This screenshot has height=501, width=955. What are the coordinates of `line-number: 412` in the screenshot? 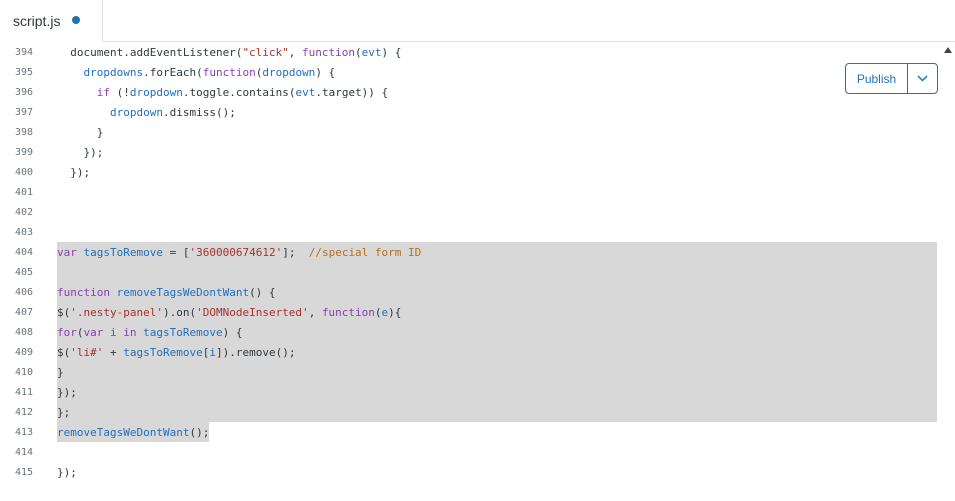 It's located at (23, 412).